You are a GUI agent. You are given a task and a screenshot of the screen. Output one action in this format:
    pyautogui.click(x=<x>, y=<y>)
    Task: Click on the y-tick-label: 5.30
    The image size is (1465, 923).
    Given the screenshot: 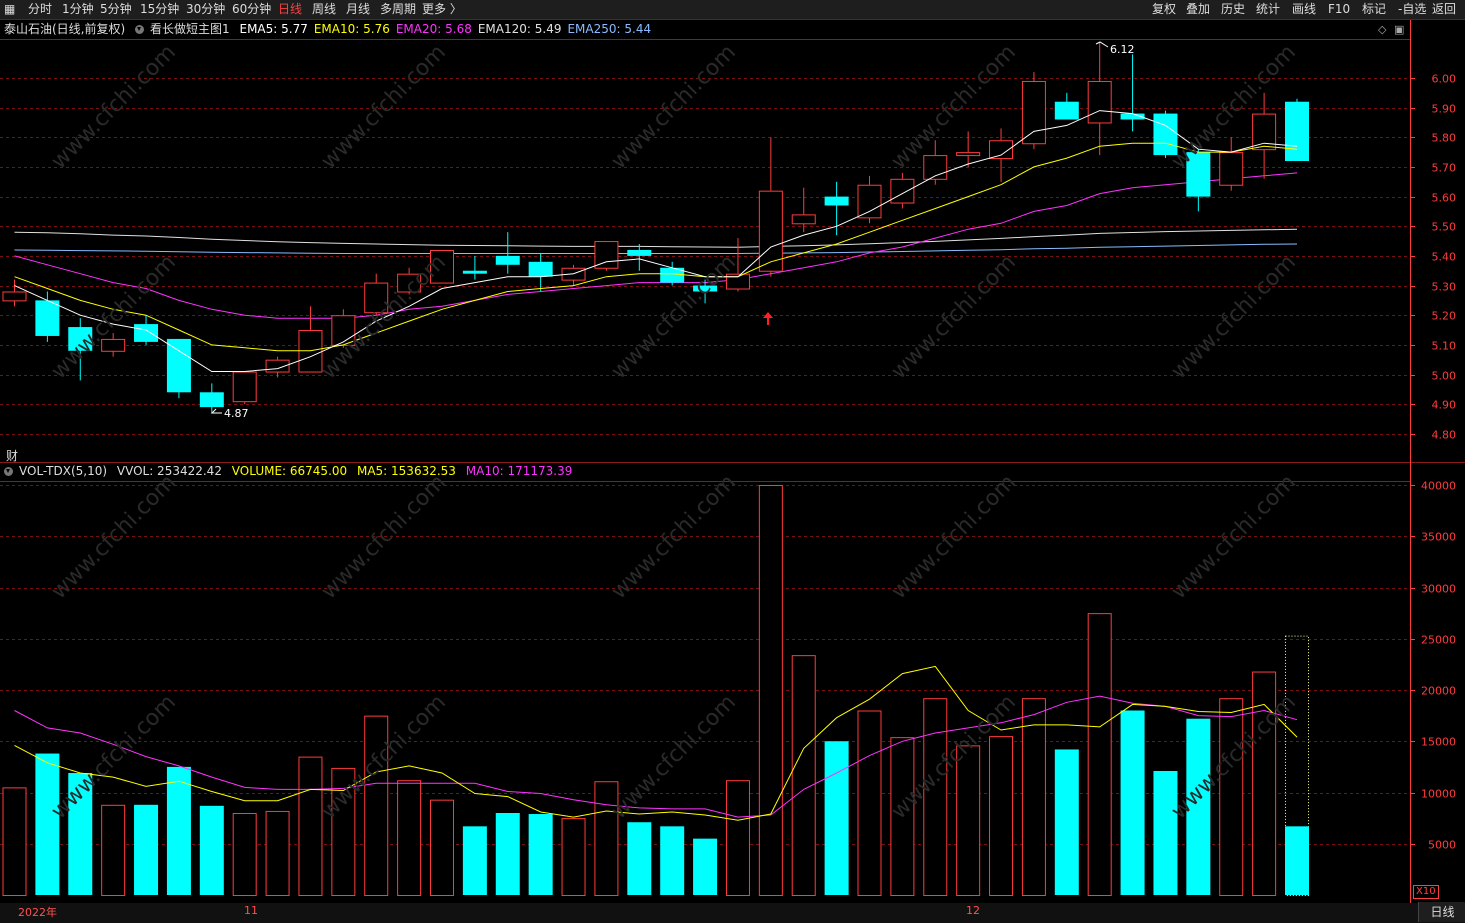 What is the action you would take?
    pyautogui.click(x=1444, y=287)
    